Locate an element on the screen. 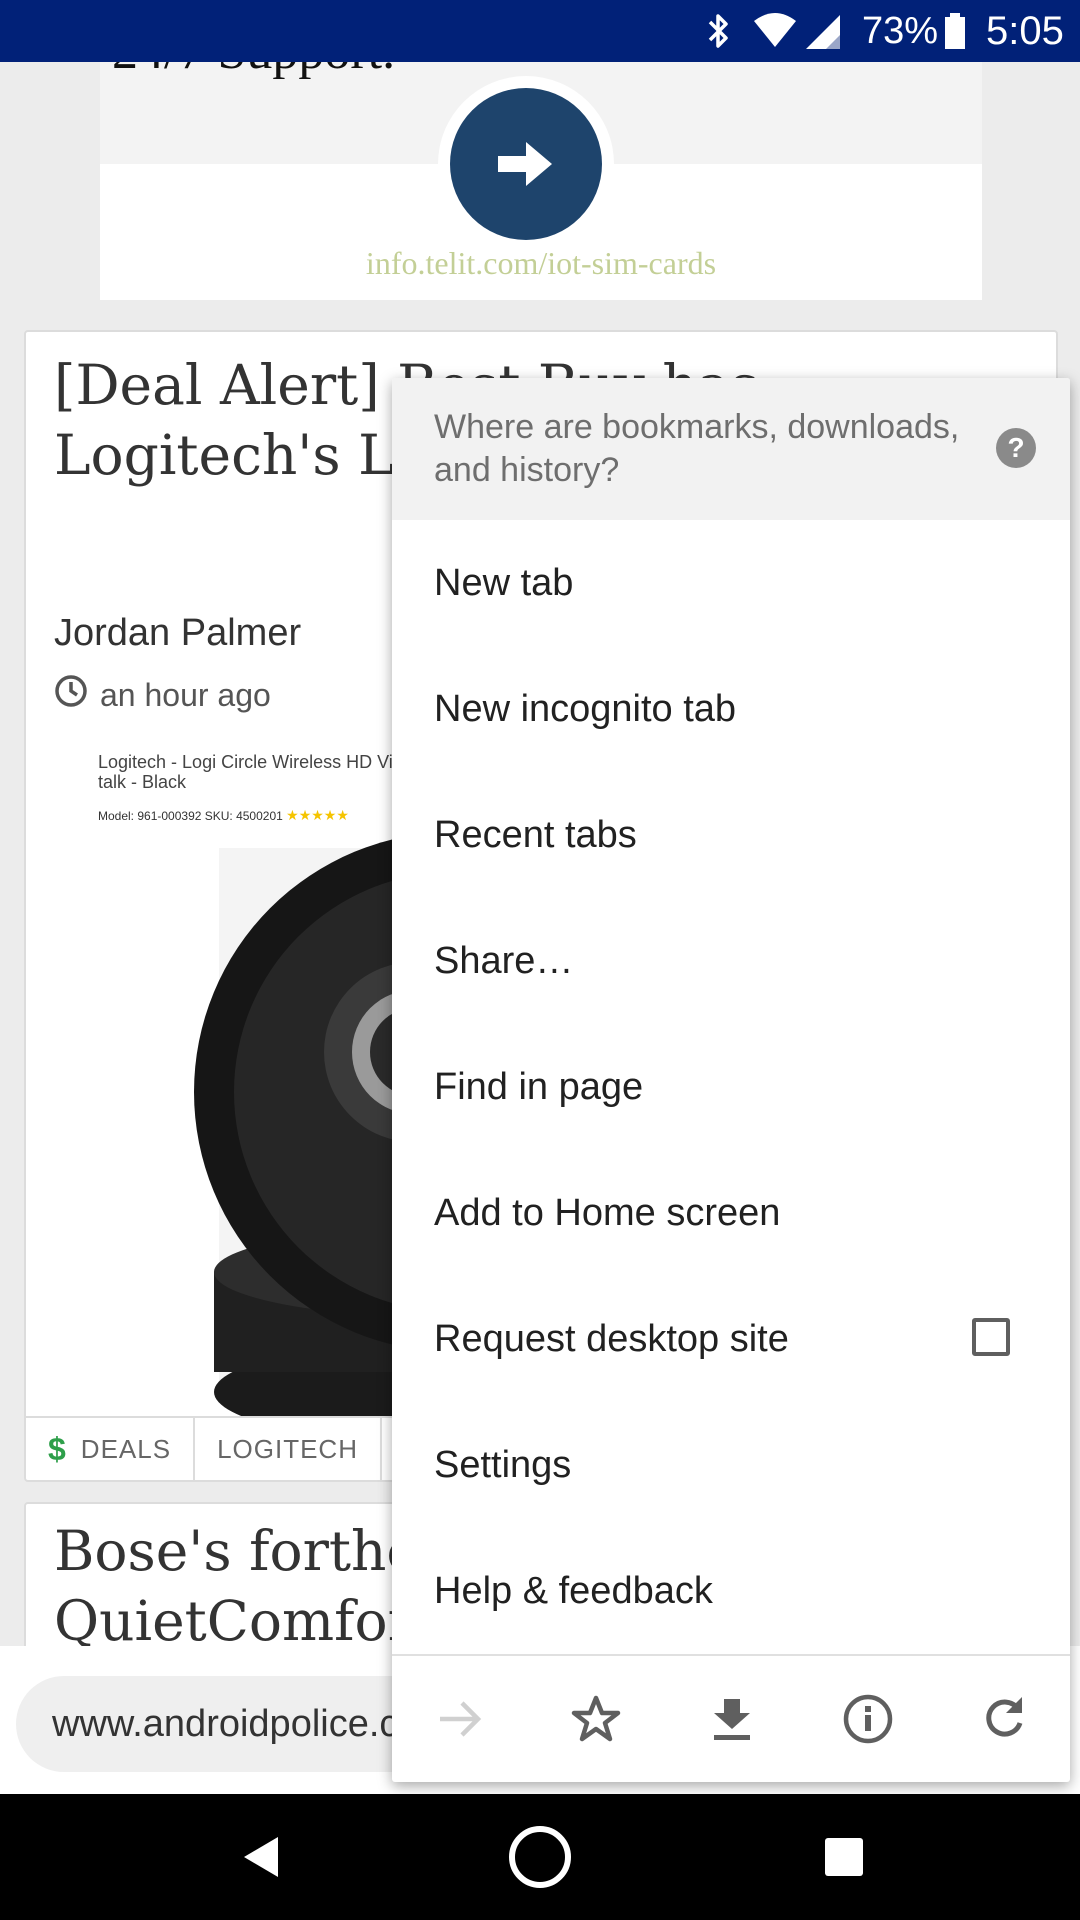 This screenshot has height=1920, width=1080. menu-item-new-tab: New tab is located at coordinates (731, 583).